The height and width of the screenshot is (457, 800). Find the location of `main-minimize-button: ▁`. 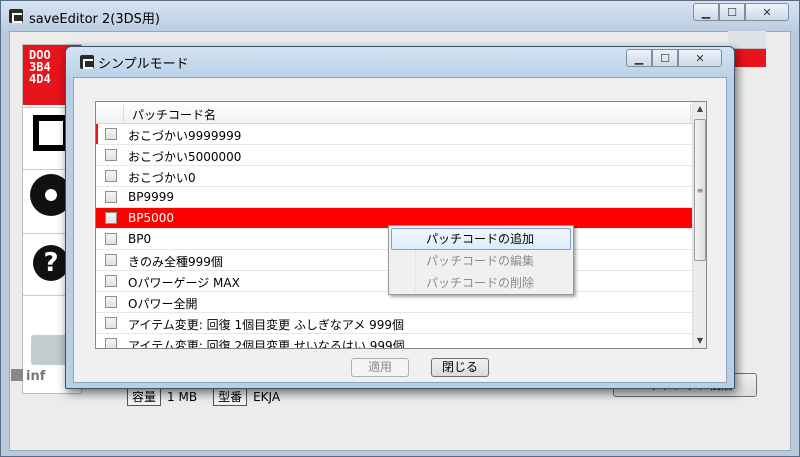

main-minimize-button: ▁ is located at coordinates (706, 12).